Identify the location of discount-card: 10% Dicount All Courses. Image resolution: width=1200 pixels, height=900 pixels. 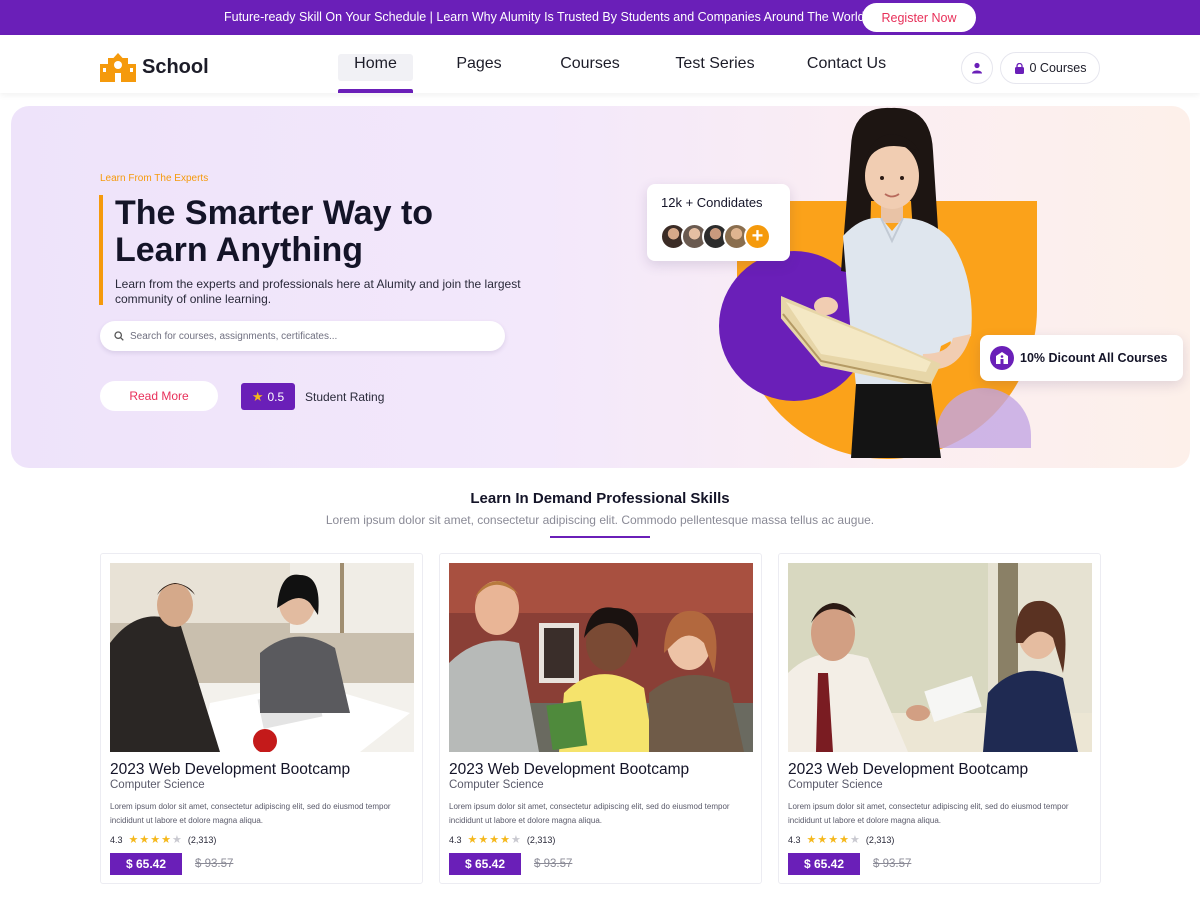
(1081, 358).